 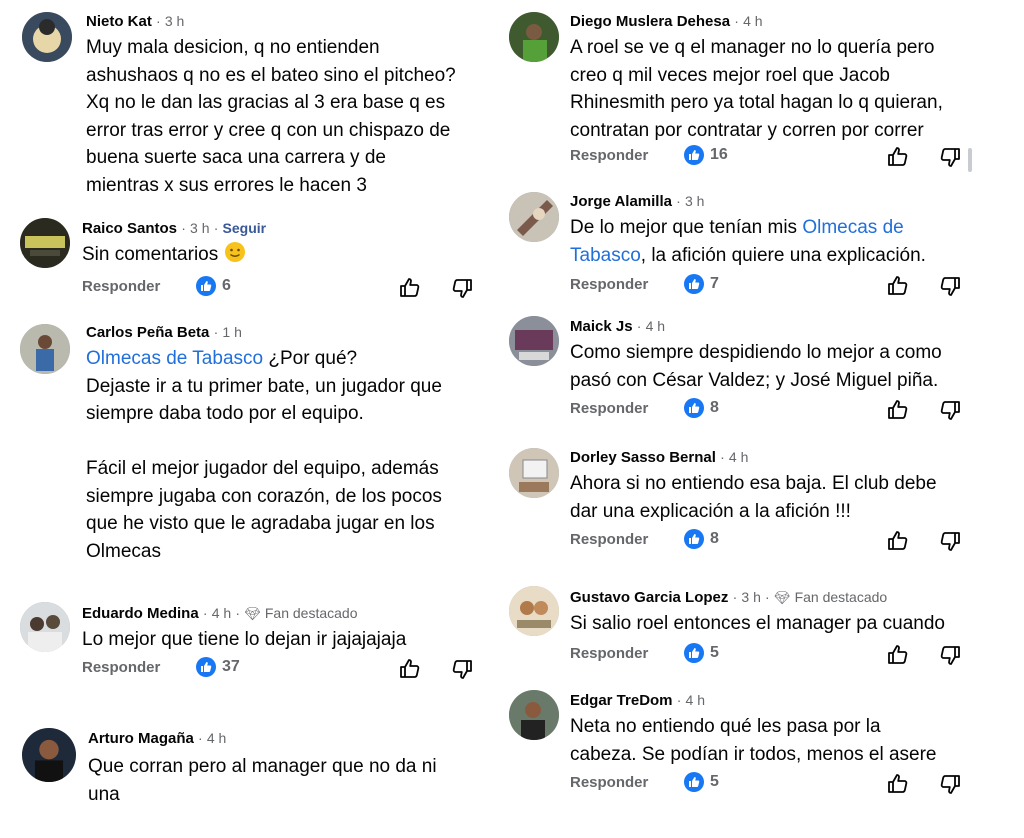 What do you see at coordinates (226, 285) in the screenshot?
I see `like-count-value: 6` at bounding box center [226, 285].